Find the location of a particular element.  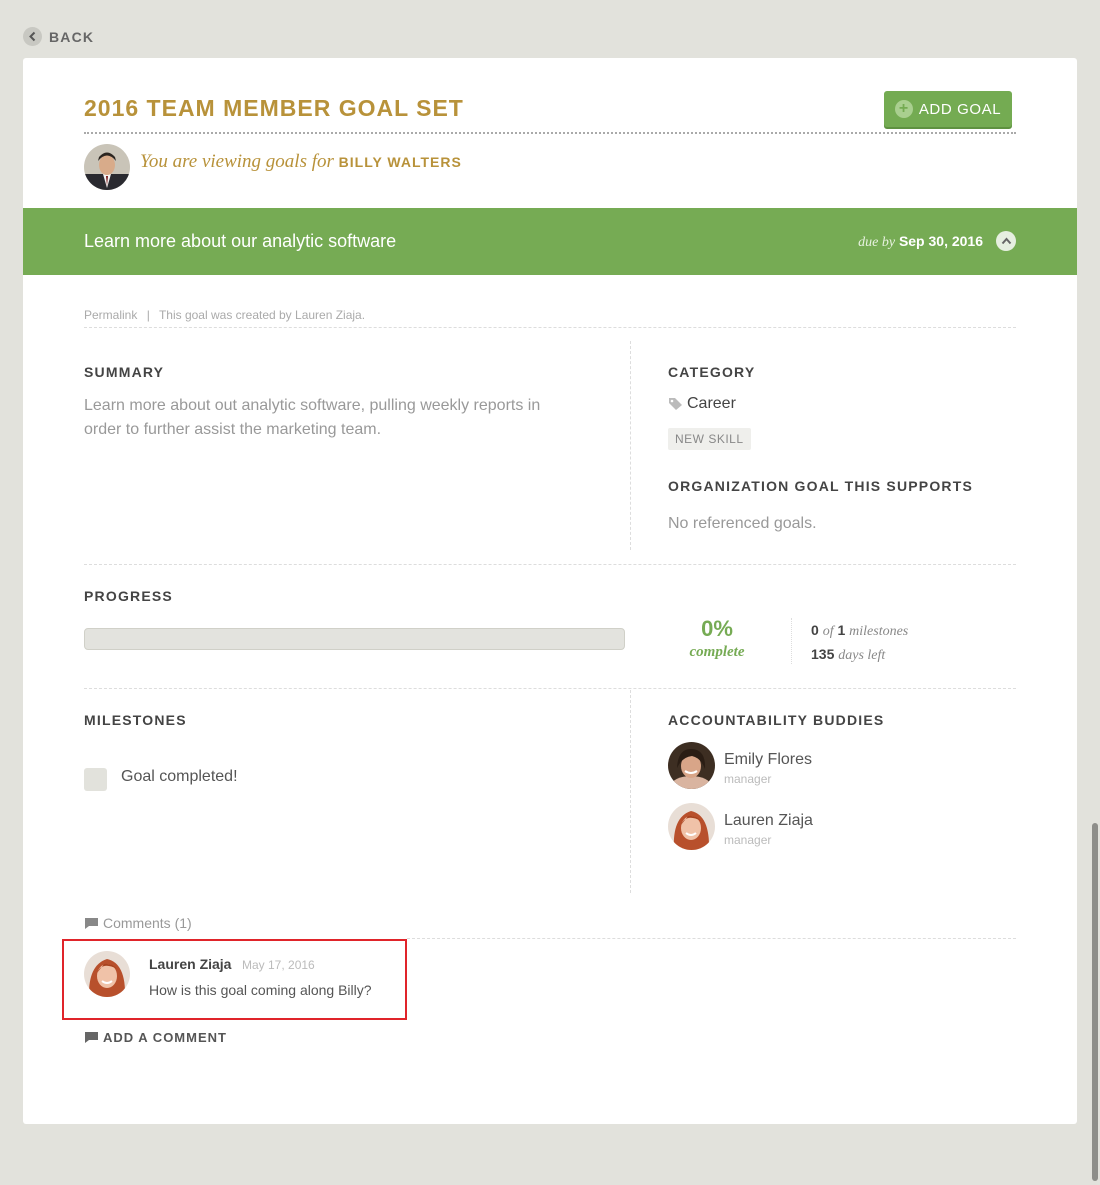

summary-heading: SUMMARY is located at coordinates (124, 372).